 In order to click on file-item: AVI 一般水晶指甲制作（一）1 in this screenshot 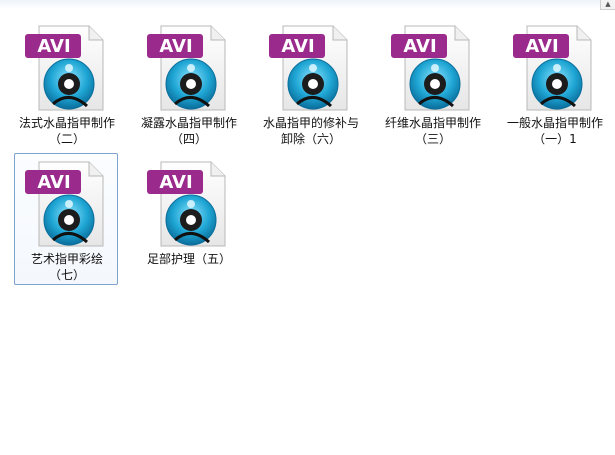, I will do `click(554, 83)`.